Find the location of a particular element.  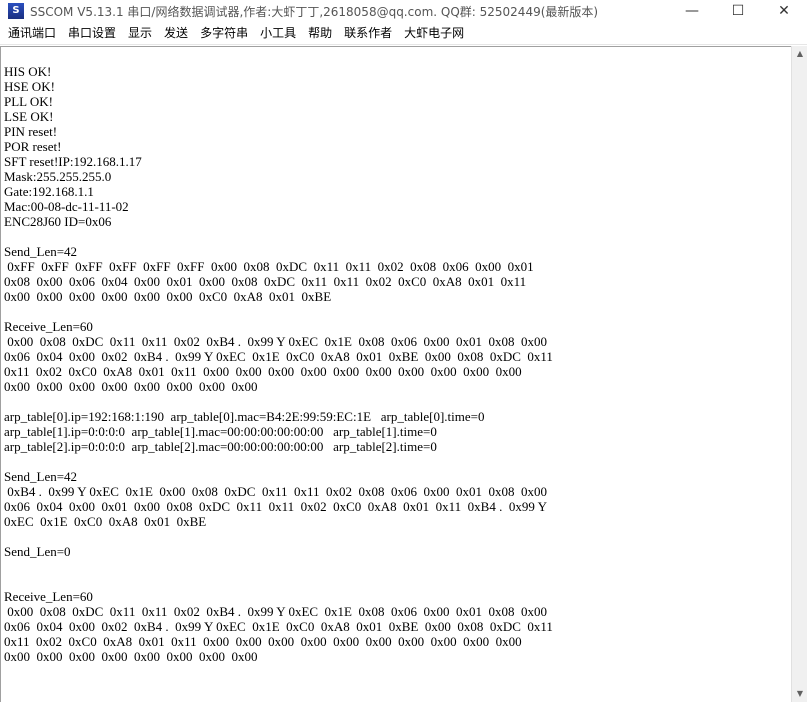

maximize-button: ☐ is located at coordinates (738, 11).